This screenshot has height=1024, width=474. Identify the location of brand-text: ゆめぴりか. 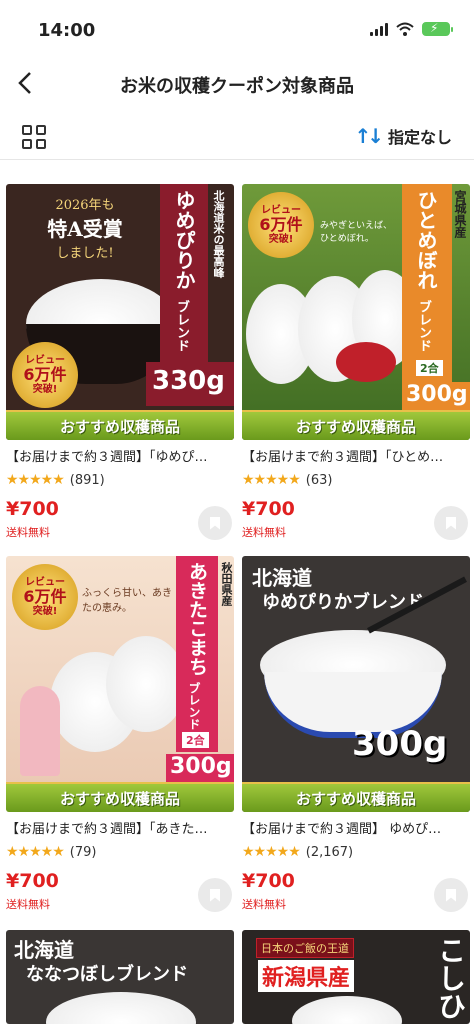
(184, 240).